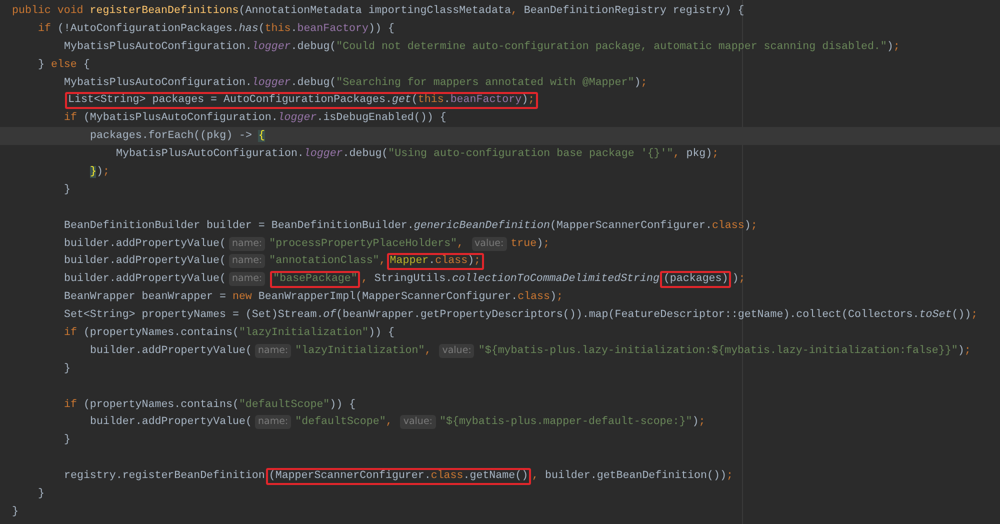 Image resolution: width=1000 pixels, height=524 pixels. Describe the element at coordinates (343, 422) in the screenshot. I see `code-text: "defaultScope",` at that location.